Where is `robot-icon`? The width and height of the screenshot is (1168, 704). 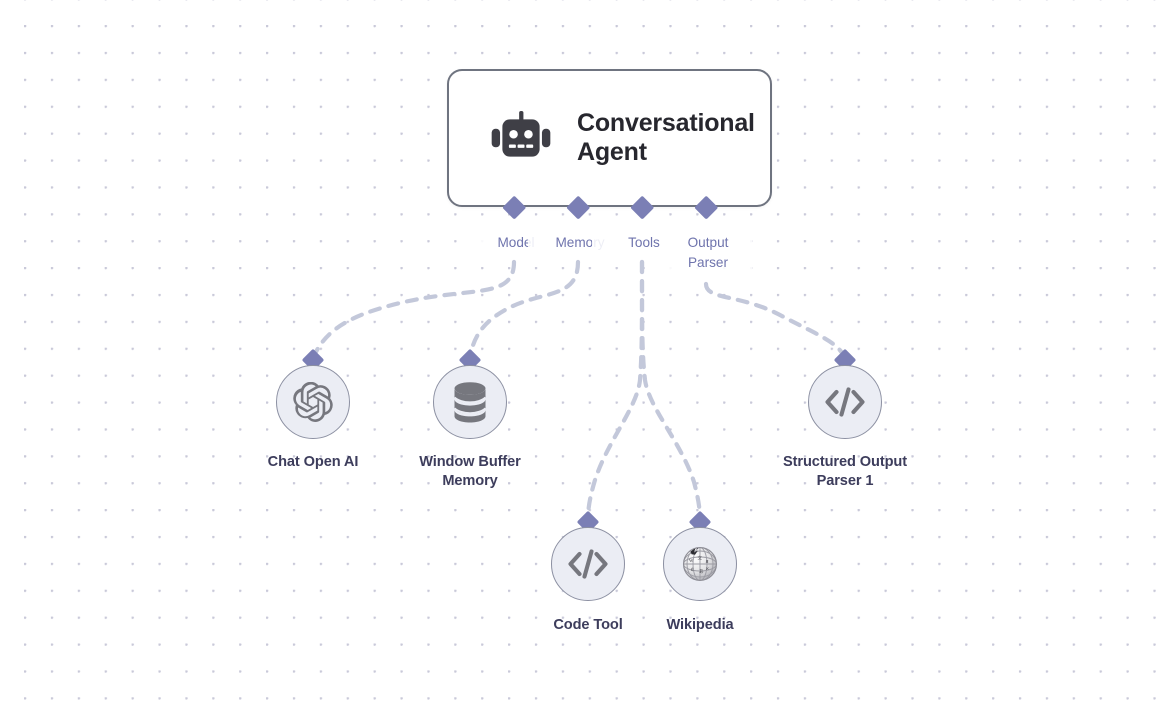
robot-icon is located at coordinates (521, 134).